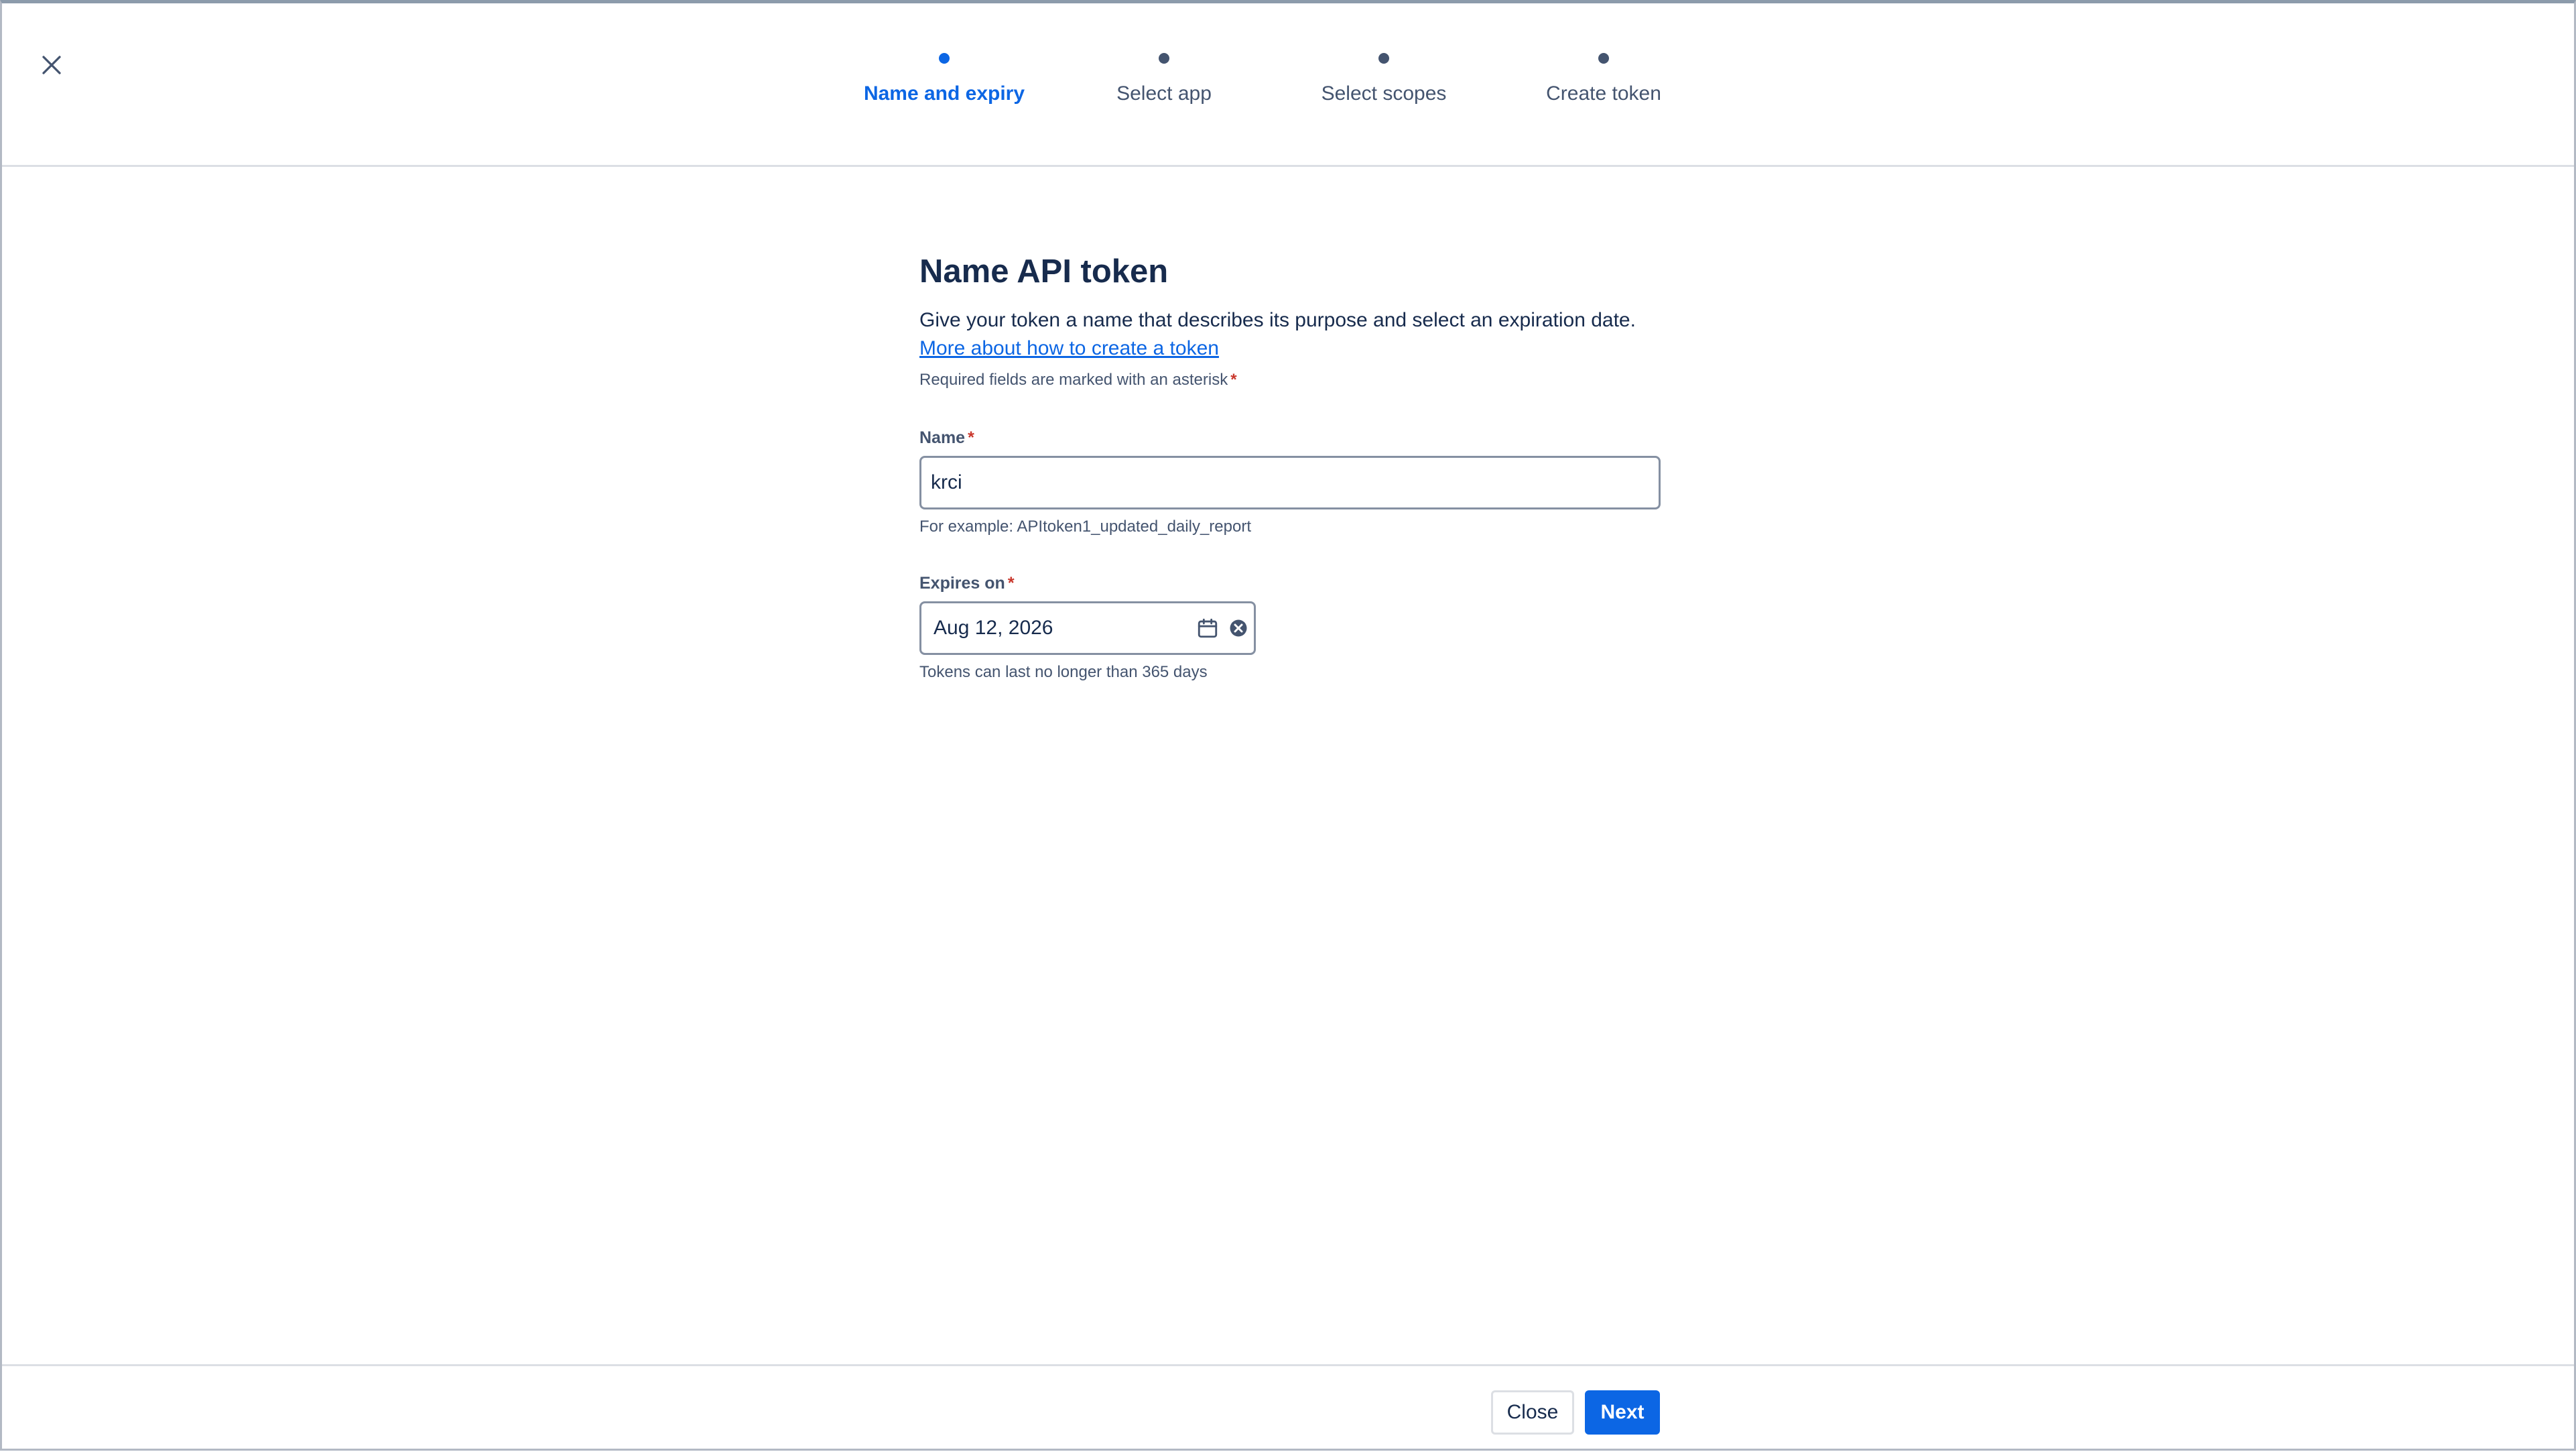 Image resolution: width=2576 pixels, height=1454 pixels. I want to click on page-title: Name API token, so click(1044, 271).